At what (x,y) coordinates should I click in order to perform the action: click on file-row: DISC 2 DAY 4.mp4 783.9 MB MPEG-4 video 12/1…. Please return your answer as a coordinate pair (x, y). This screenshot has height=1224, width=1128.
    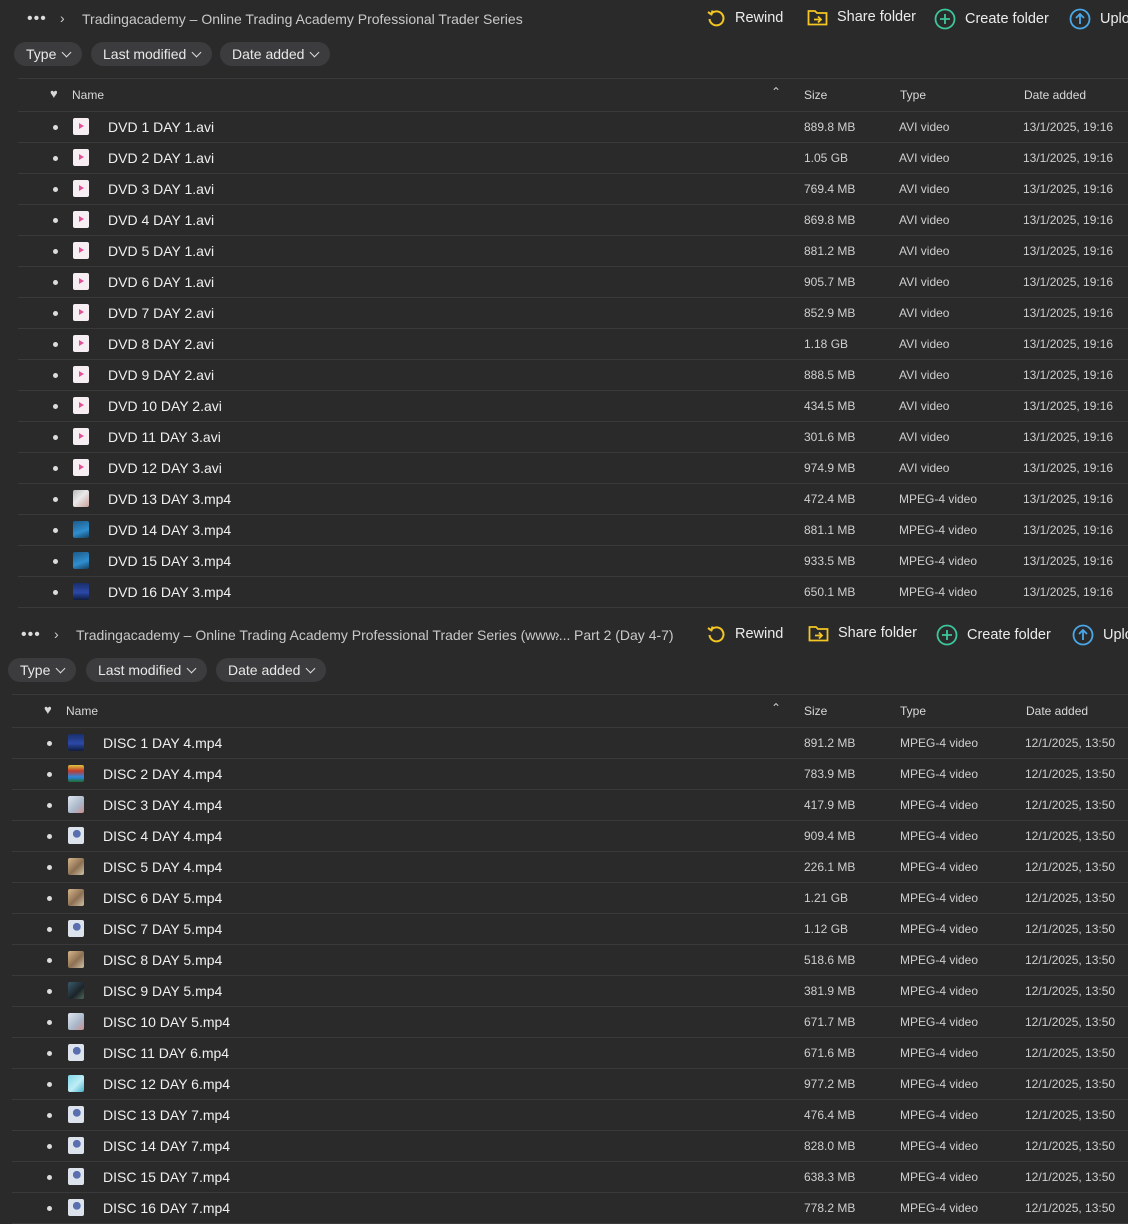
    Looking at the image, I should click on (570, 774).